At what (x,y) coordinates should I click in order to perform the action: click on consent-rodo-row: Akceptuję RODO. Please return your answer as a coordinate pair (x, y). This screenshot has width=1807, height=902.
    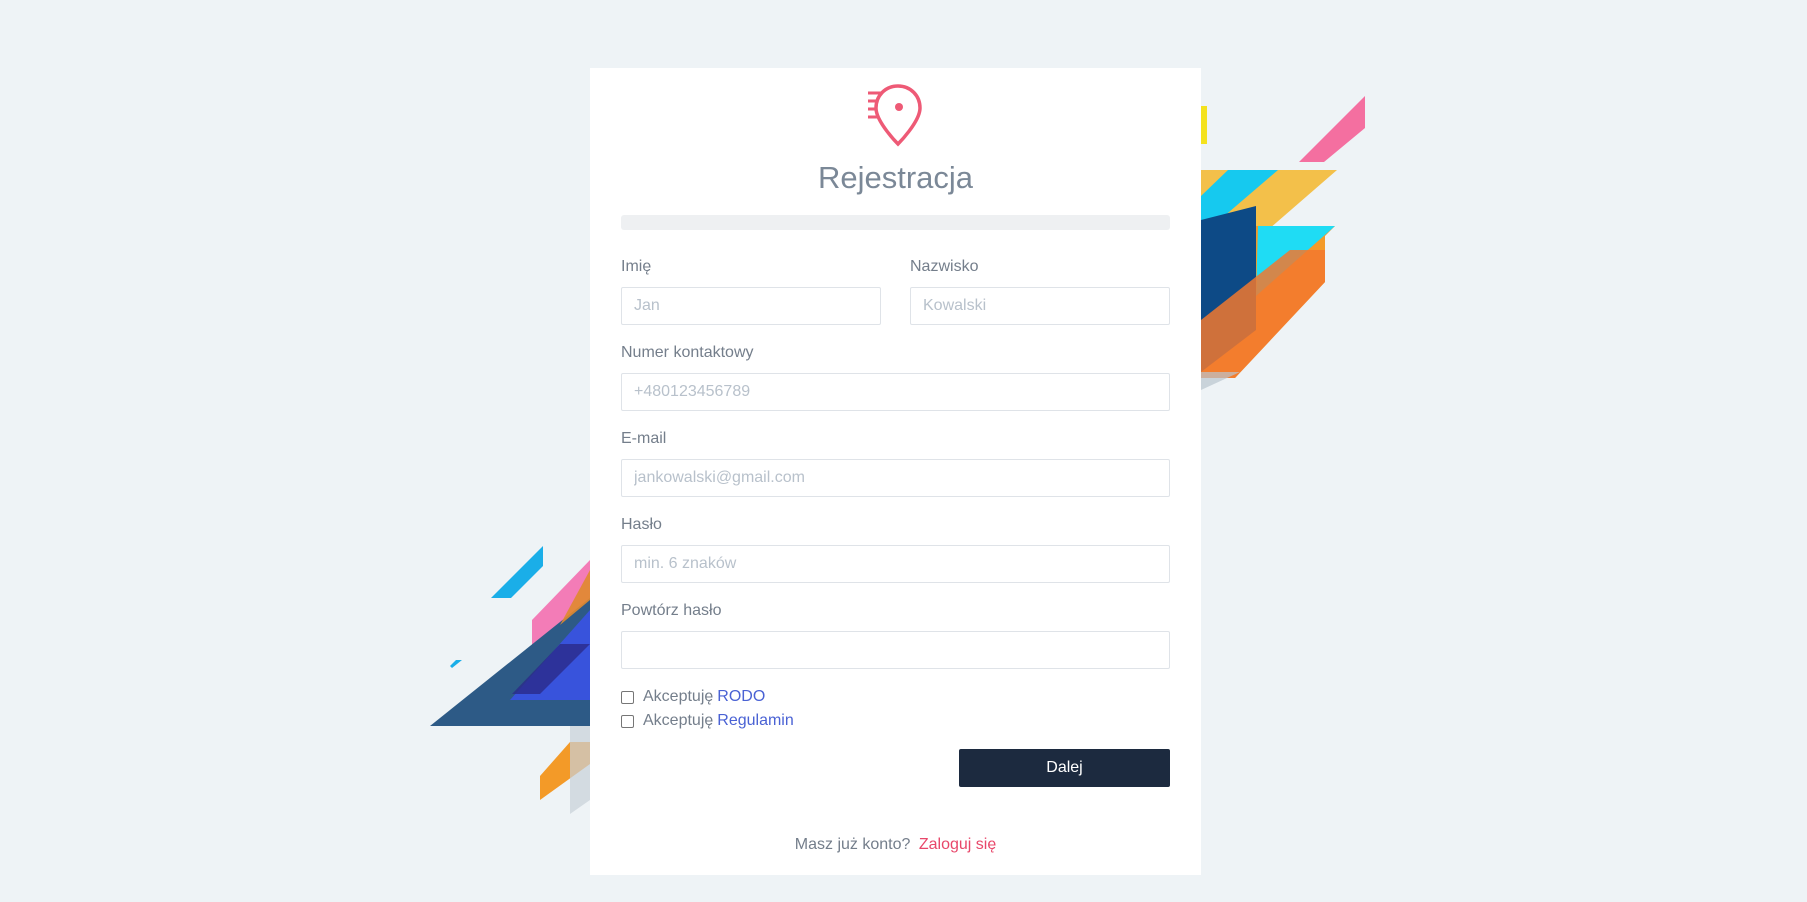
    Looking at the image, I should click on (693, 697).